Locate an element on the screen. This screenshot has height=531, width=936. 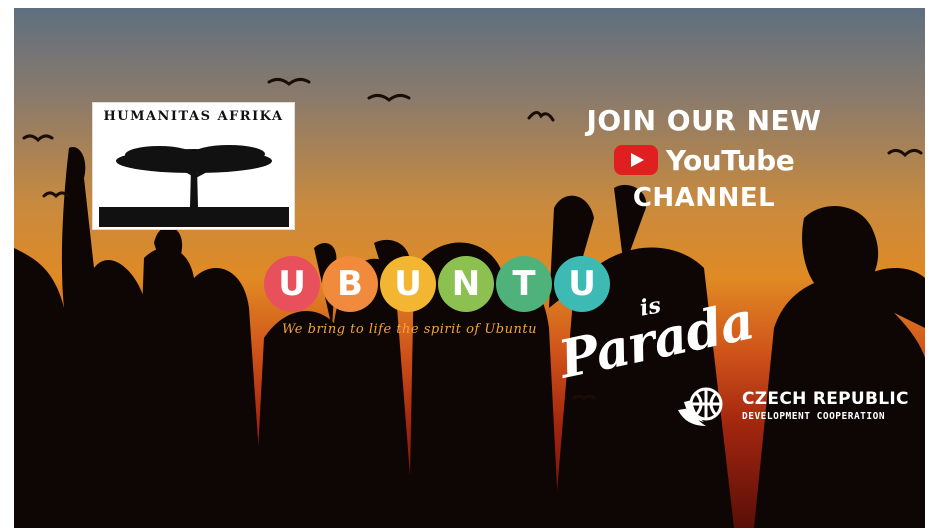
ubuntu-logo: U B U N T U is located at coordinates (437, 284).